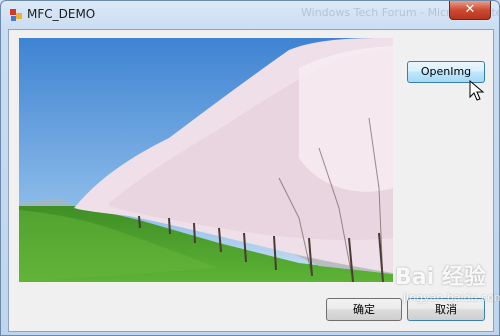 The height and width of the screenshot is (336, 500). What do you see at coordinates (61, 14) in the screenshot?
I see `window-title: MFC_DEMO` at bounding box center [61, 14].